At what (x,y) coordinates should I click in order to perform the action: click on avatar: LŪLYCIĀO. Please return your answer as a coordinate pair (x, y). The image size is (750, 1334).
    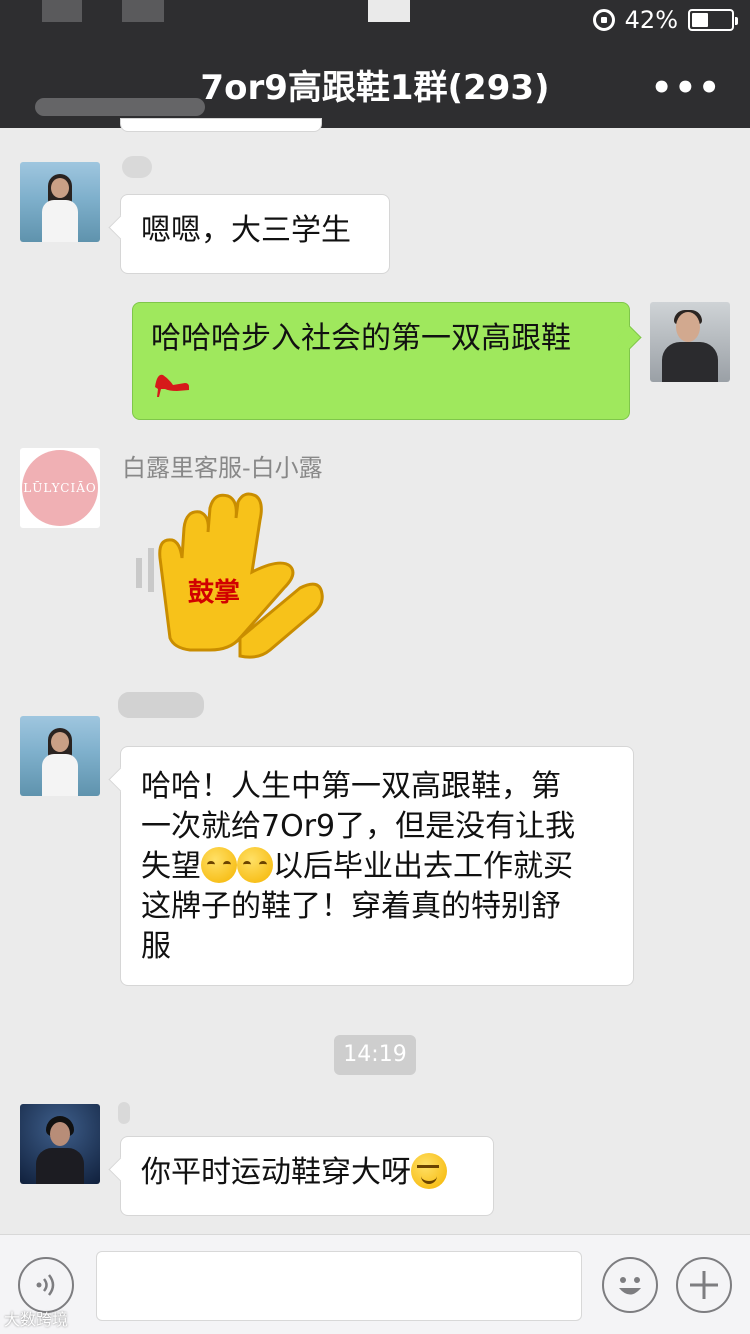
    Looking at the image, I should click on (60, 488).